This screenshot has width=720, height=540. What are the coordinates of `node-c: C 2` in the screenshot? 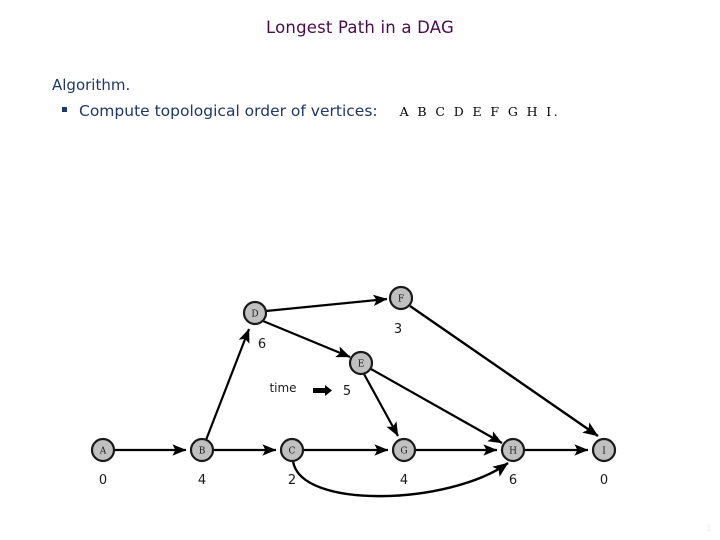 It's located at (292, 462).